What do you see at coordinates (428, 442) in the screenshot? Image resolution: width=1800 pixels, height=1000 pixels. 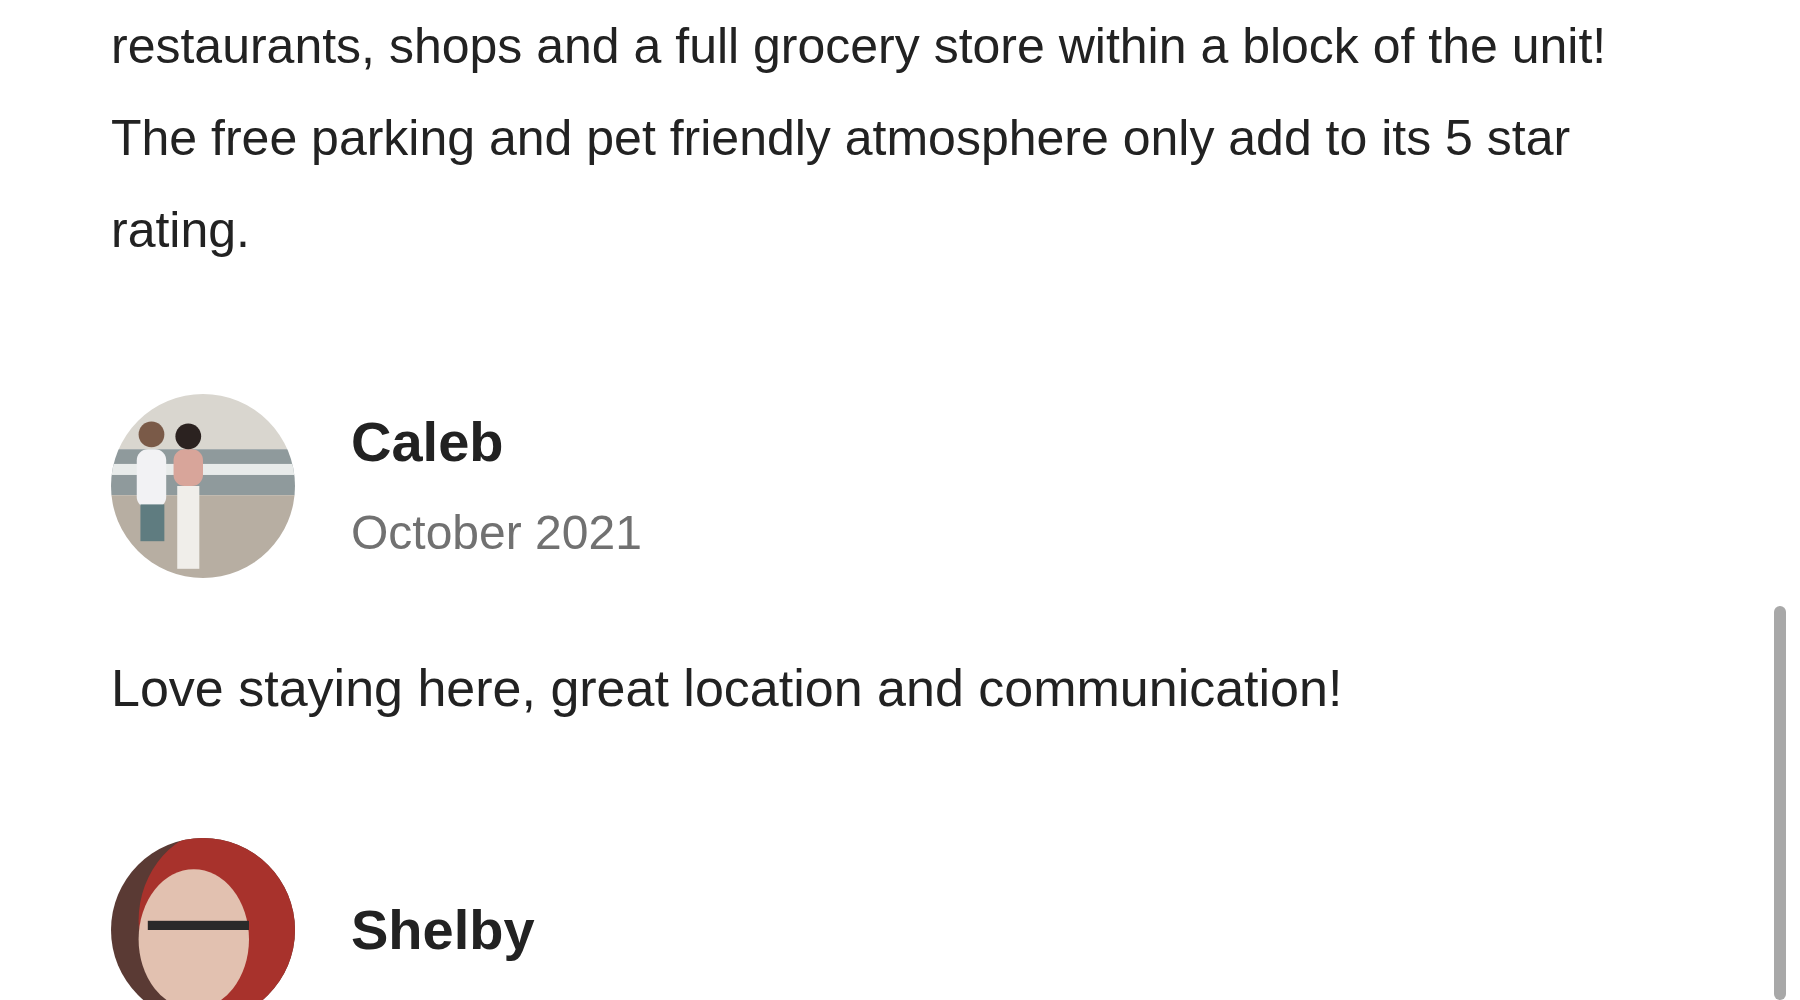 I see `reviewer-name: Caleb` at bounding box center [428, 442].